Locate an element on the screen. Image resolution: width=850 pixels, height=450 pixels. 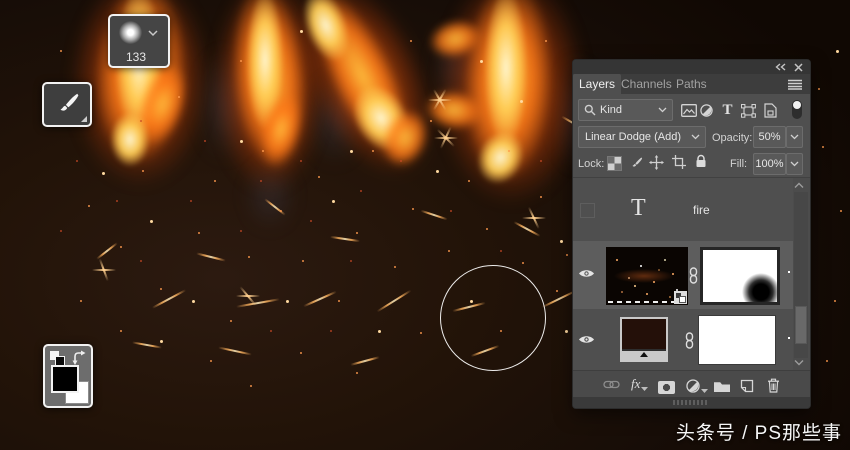
brush-preset-picker: 133 is located at coordinates (139, 41).